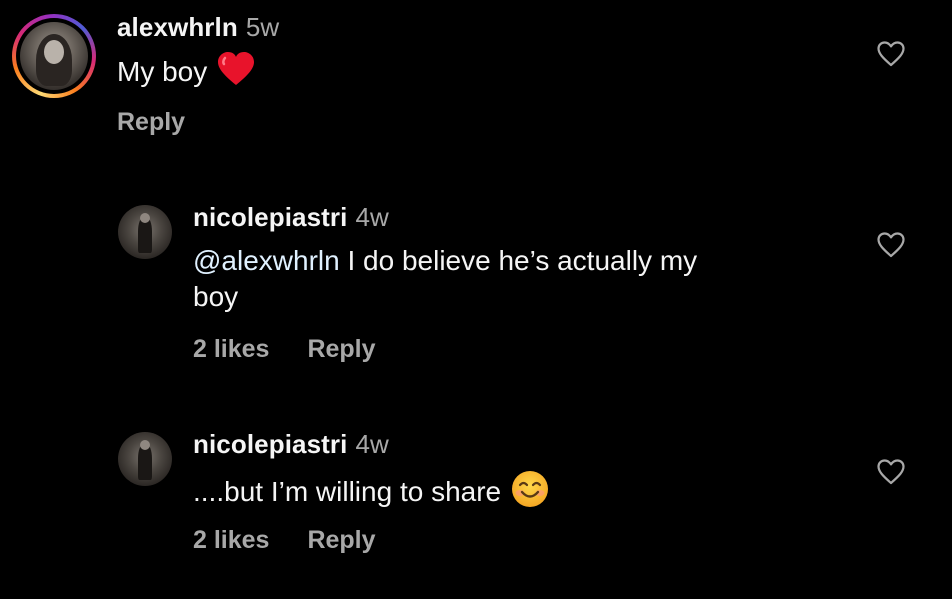 The height and width of the screenshot is (599, 952). What do you see at coordinates (266, 260) in the screenshot?
I see `mention-link: @alexwhrln` at bounding box center [266, 260].